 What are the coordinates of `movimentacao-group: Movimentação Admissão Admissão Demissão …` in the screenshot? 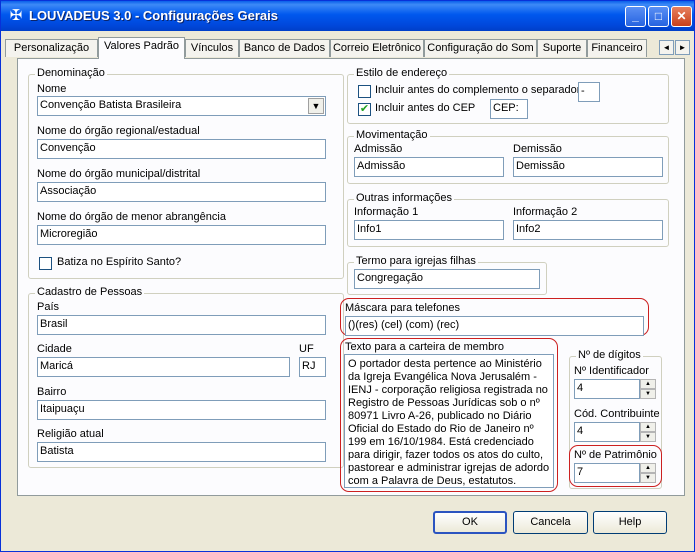 It's located at (508, 156).